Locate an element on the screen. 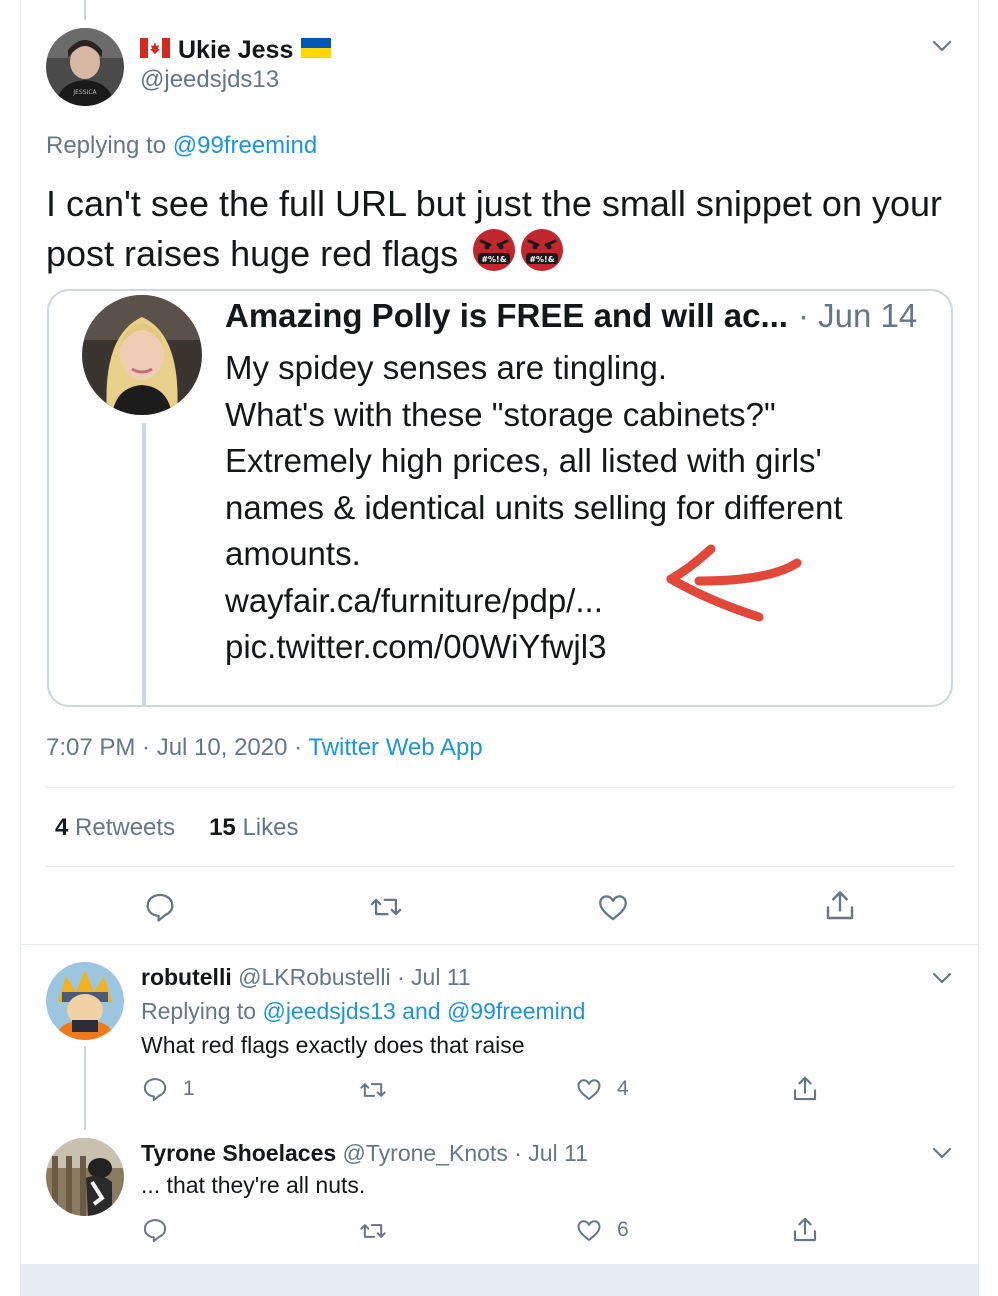  like-button: 6 is located at coordinates (602, 1230).